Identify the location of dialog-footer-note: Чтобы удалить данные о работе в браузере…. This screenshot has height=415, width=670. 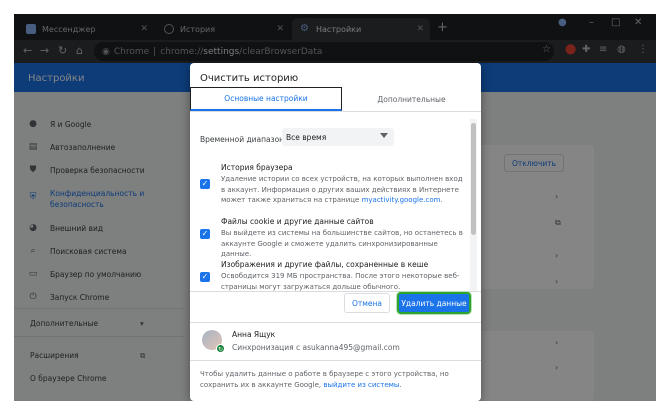
(336, 380).